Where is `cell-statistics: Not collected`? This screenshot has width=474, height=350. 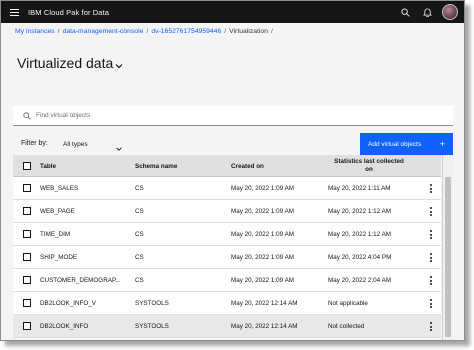 cell-statistics: Not collected is located at coordinates (346, 326).